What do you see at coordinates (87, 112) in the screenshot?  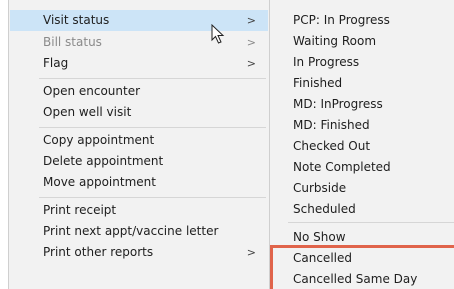 I see `menu-item-label: Open well visit` at bounding box center [87, 112].